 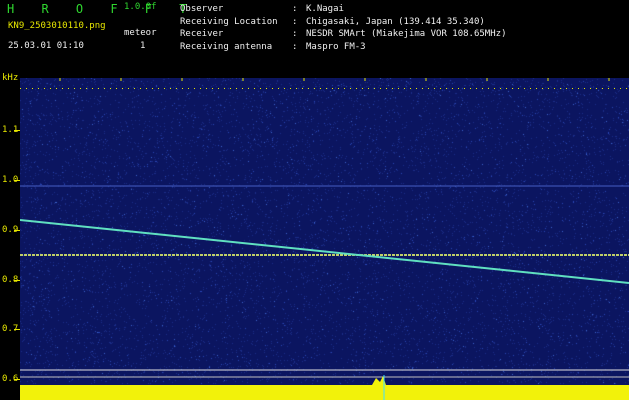 I want to click on info-row-antenna: Receiving antenna: Maspro FM-3, so click(x=343, y=47).